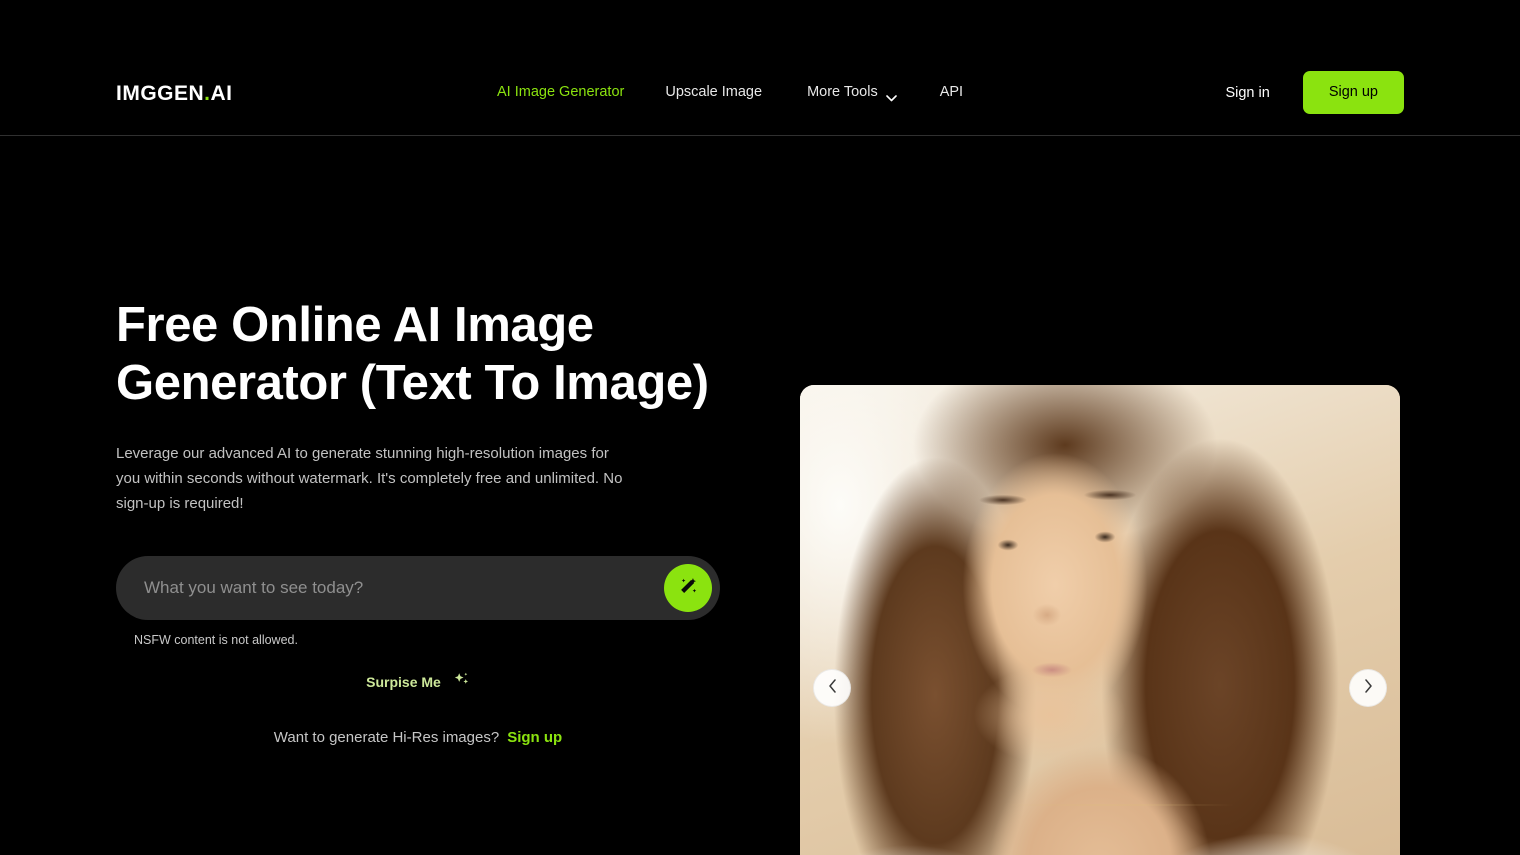  I want to click on carousel-next-button, so click(1368, 688).